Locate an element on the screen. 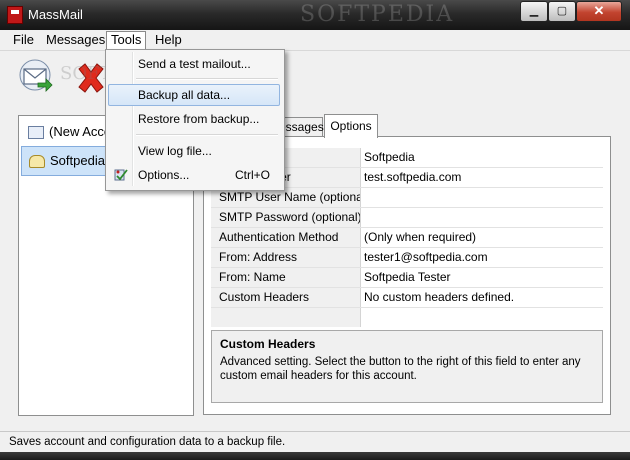 The height and width of the screenshot is (460, 630). property-value: Softpedia is located at coordinates (482, 157).